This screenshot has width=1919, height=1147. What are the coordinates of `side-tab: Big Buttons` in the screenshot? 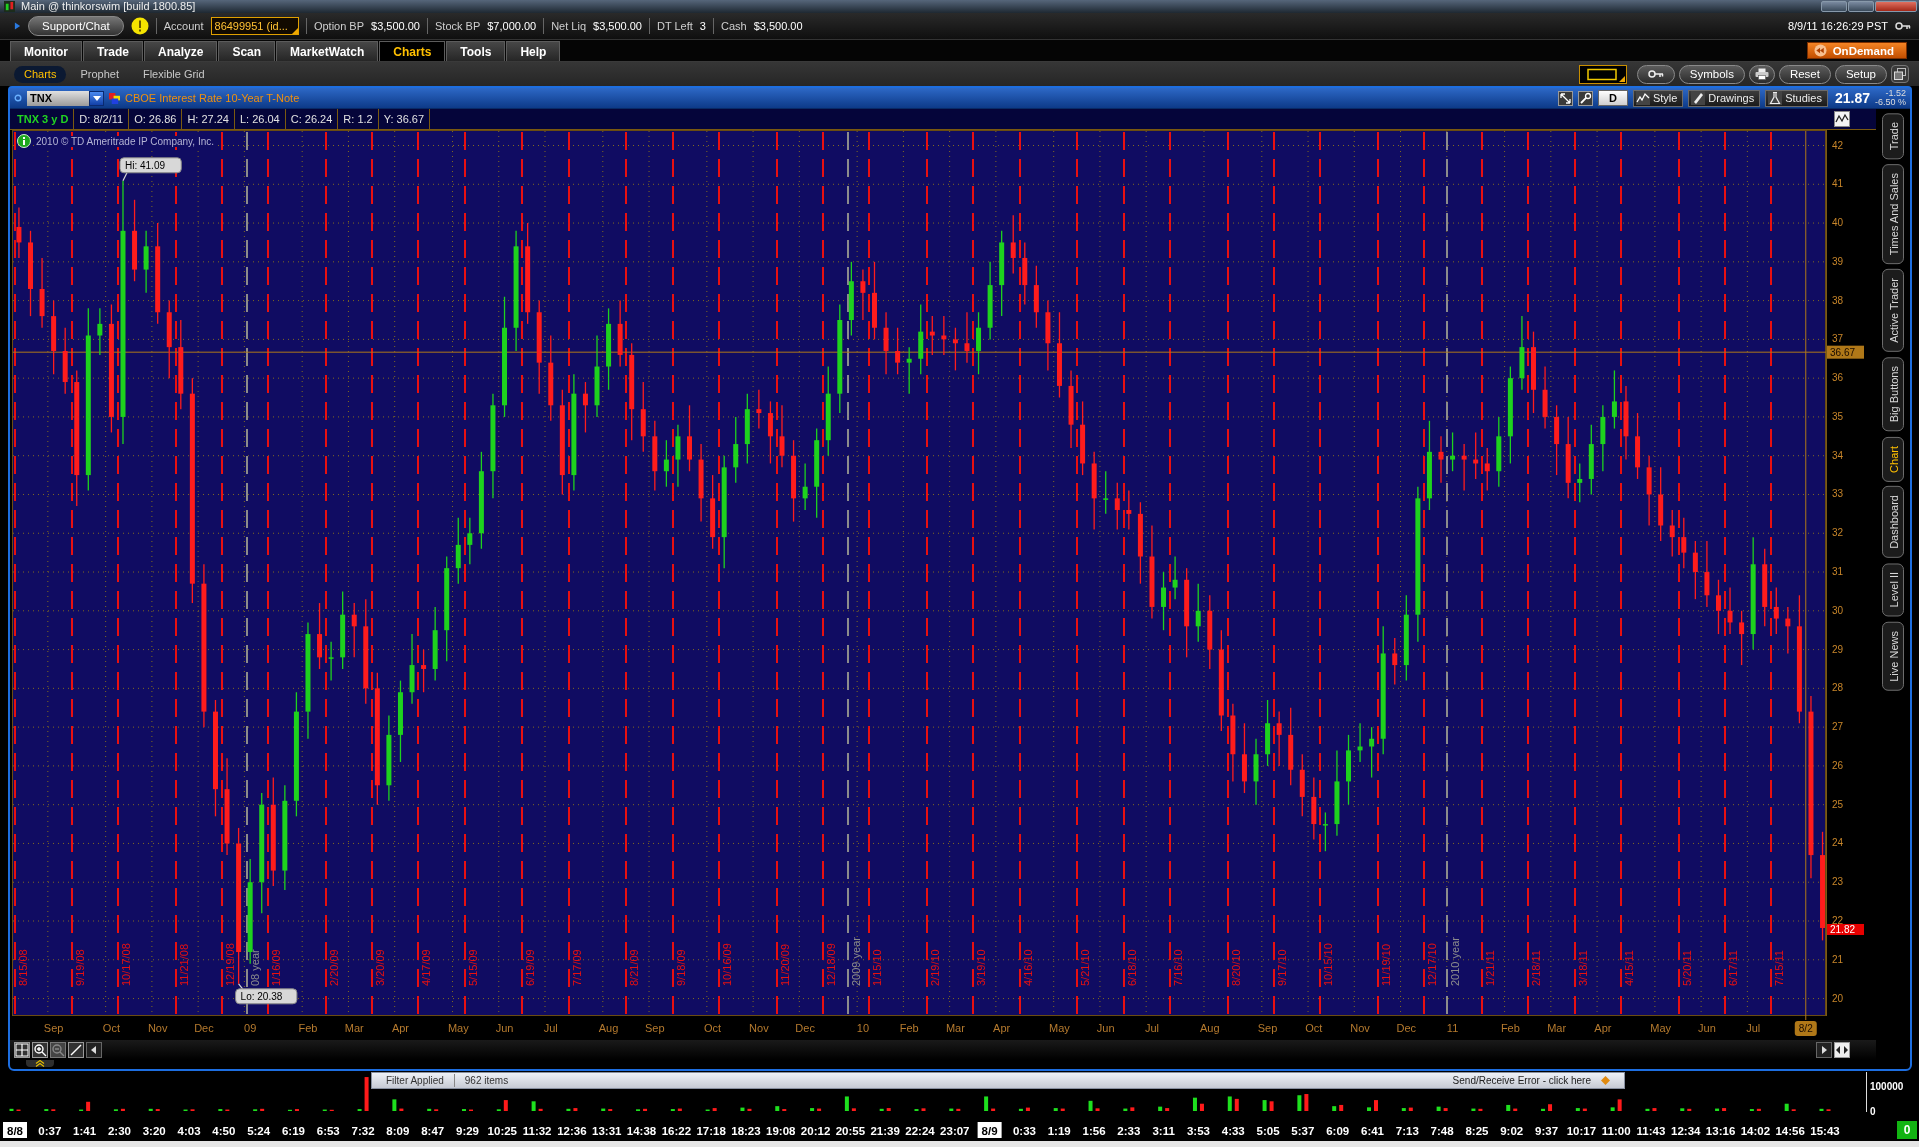 It's located at (1893, 394).